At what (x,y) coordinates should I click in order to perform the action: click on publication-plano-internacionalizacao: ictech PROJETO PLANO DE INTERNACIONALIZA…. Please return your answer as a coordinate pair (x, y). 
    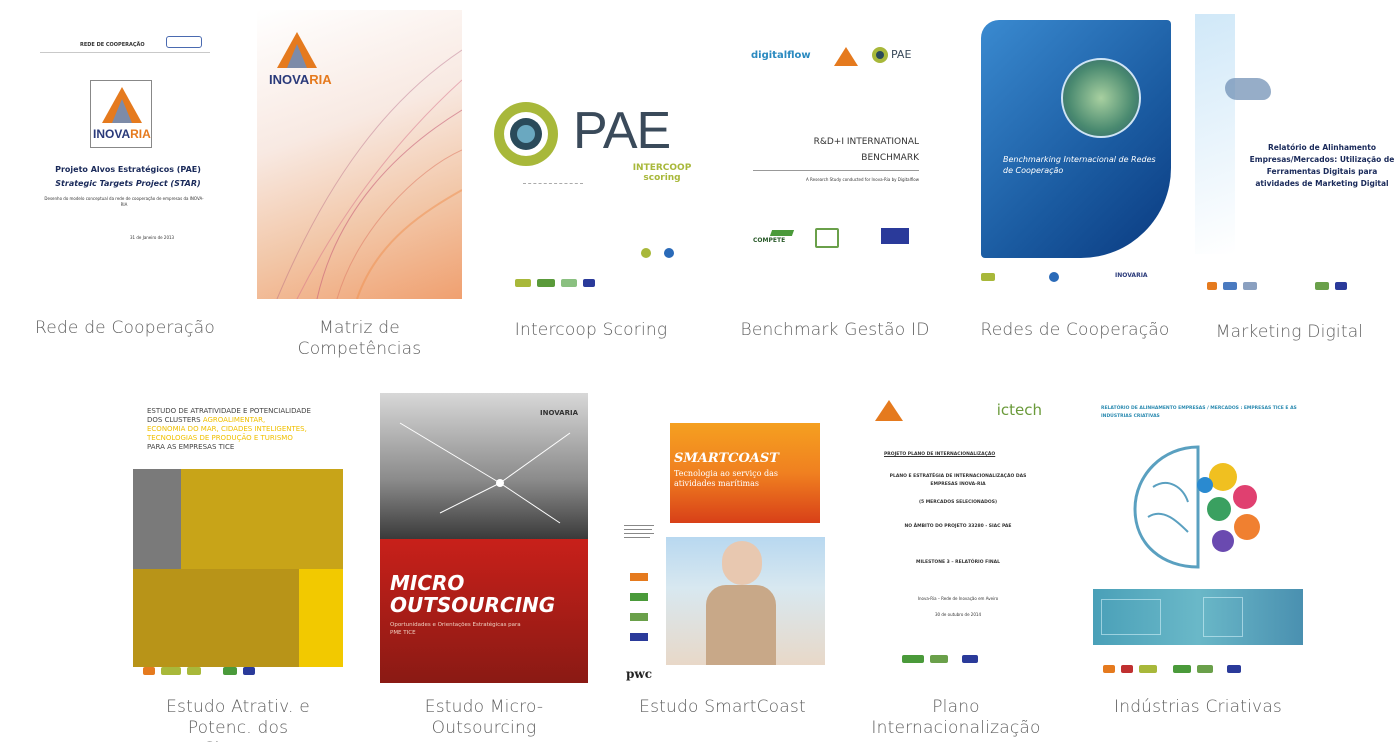
    Looking at the image, I should click on (956, 567).